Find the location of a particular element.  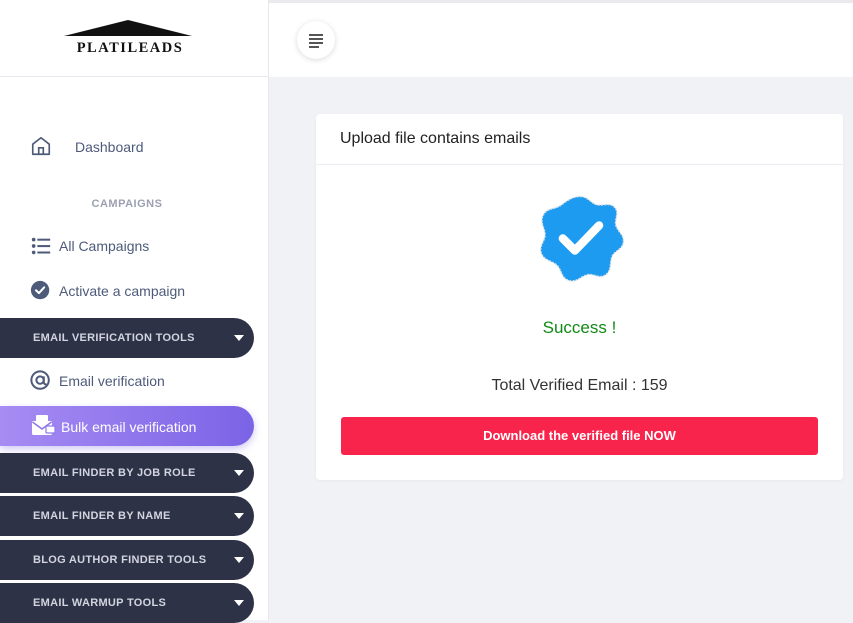

brand-logo: PLATILEADS is located at coordinates (130, 40).